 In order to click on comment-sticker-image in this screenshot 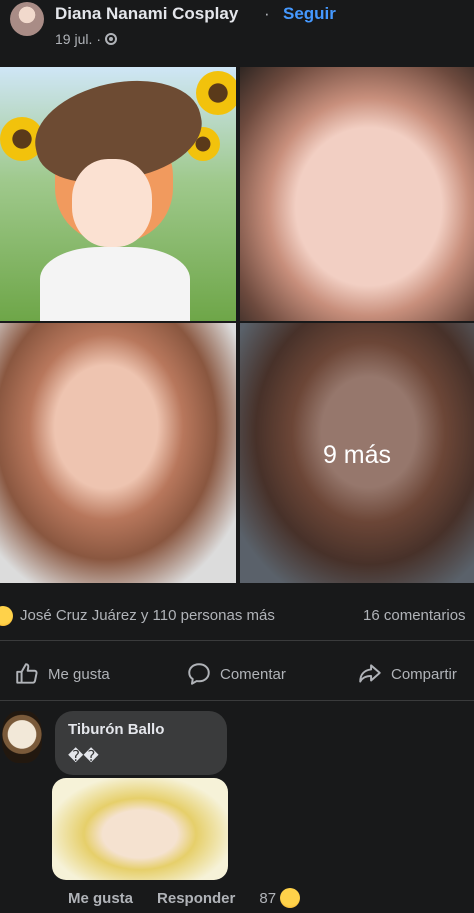, I will do `click(140, 829)`.